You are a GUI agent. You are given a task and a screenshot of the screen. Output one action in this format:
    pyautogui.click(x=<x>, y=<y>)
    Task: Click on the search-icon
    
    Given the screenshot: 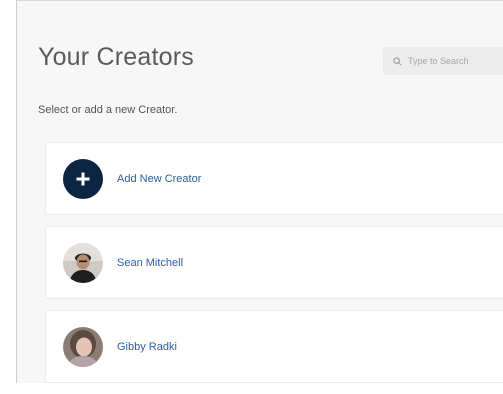 What is the action you would take?
    pyautogui.click(x=397, y=61)
    